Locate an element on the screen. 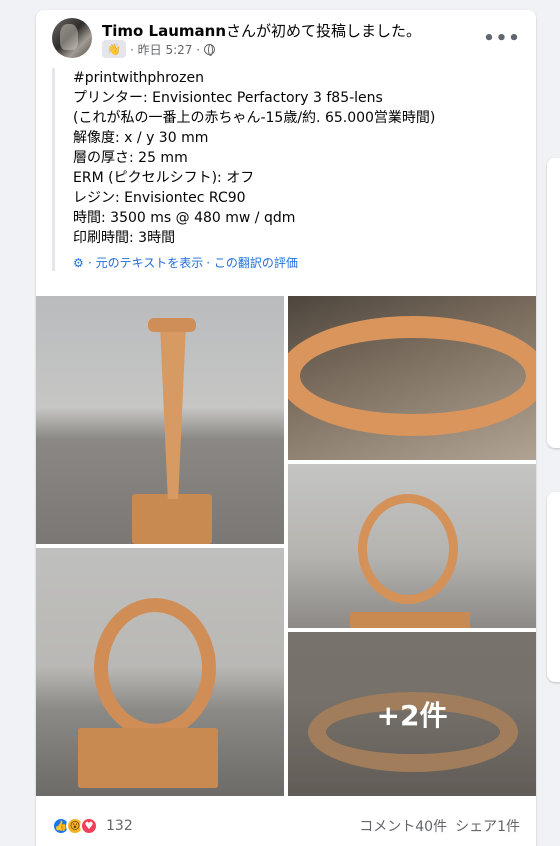 The width and height of the screenshot is (560, 846). author-name: Timo Laumann is located at coordinates (164, 31).